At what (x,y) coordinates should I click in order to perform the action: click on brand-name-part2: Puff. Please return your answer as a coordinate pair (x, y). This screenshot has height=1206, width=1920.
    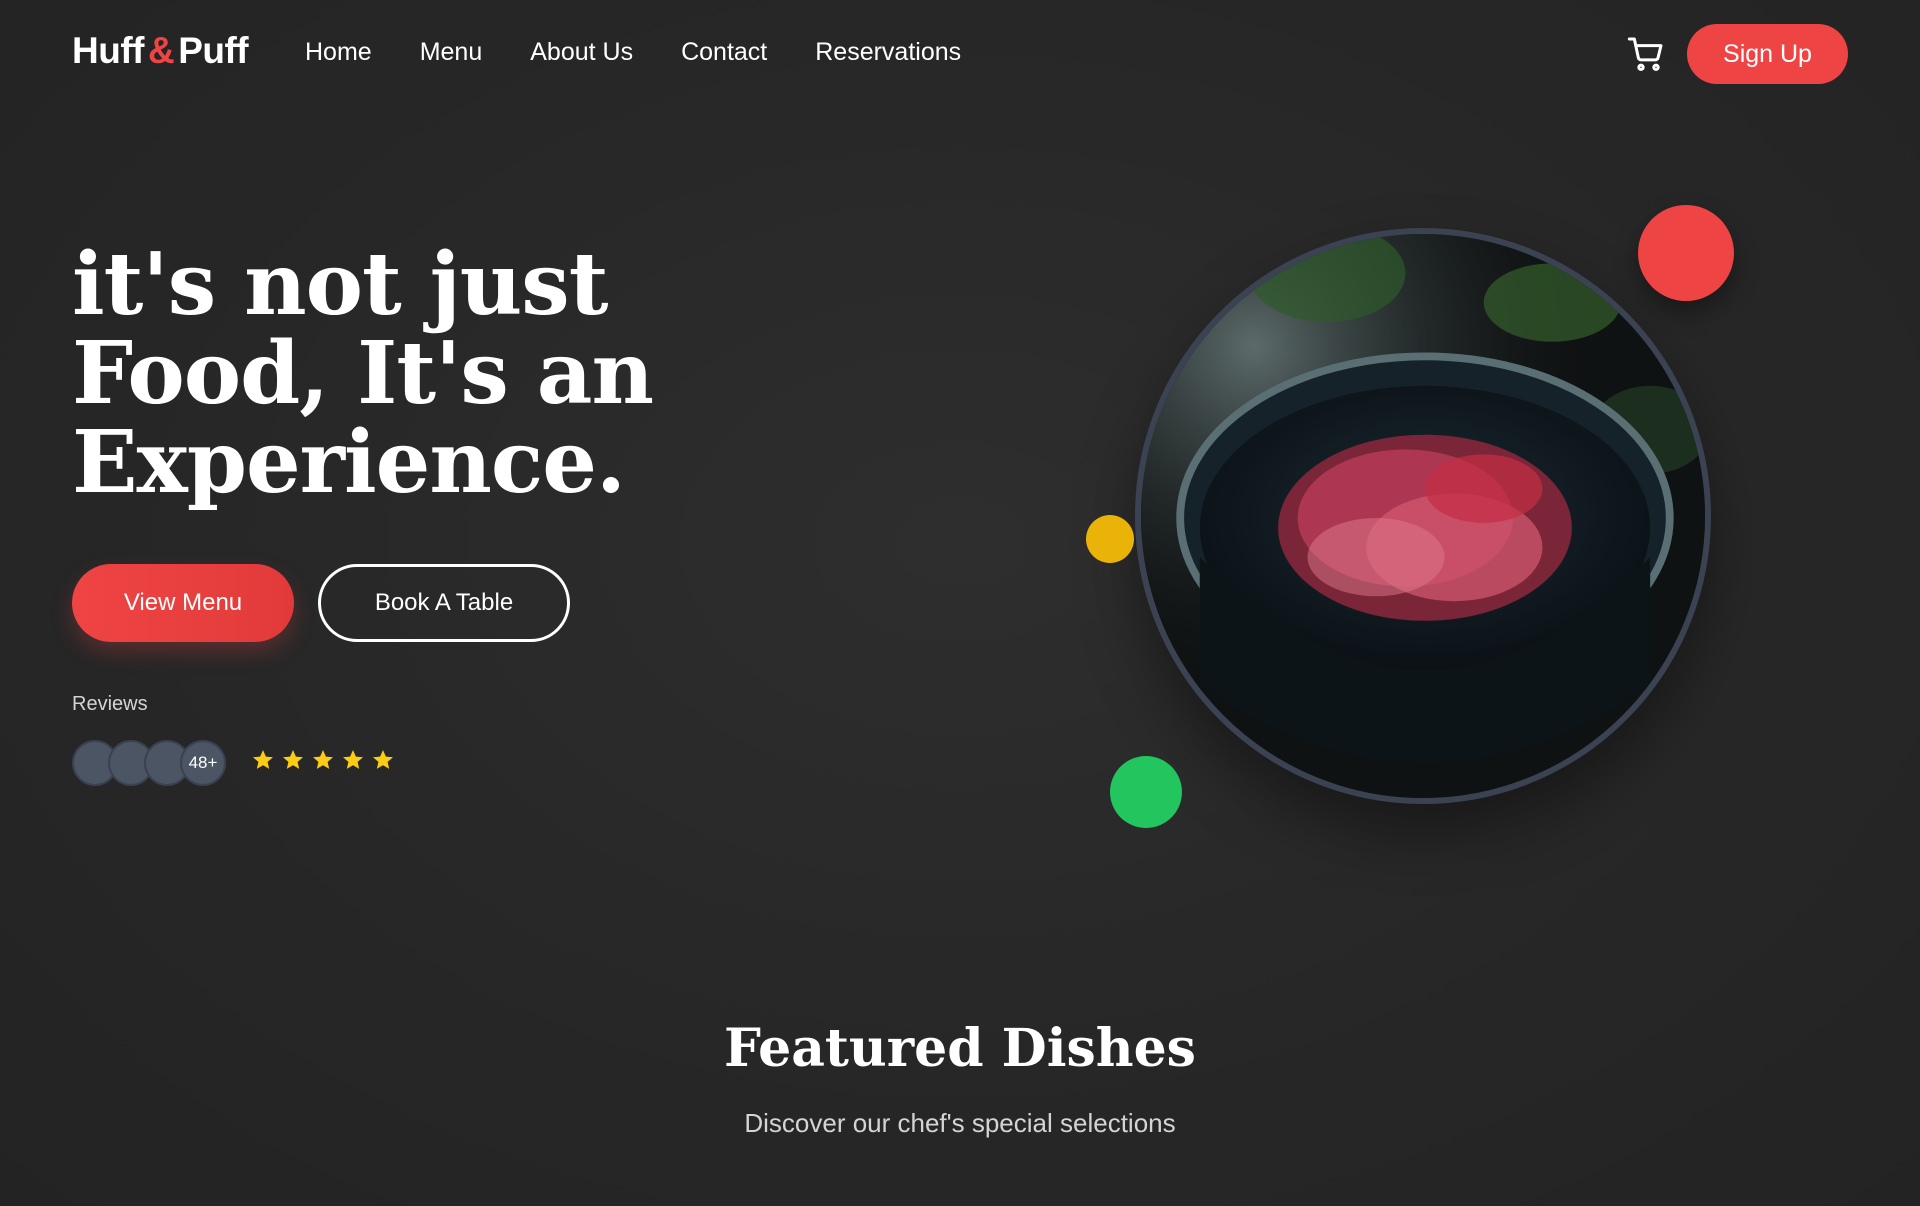
    Looking at the image, I should click on (213, 50).